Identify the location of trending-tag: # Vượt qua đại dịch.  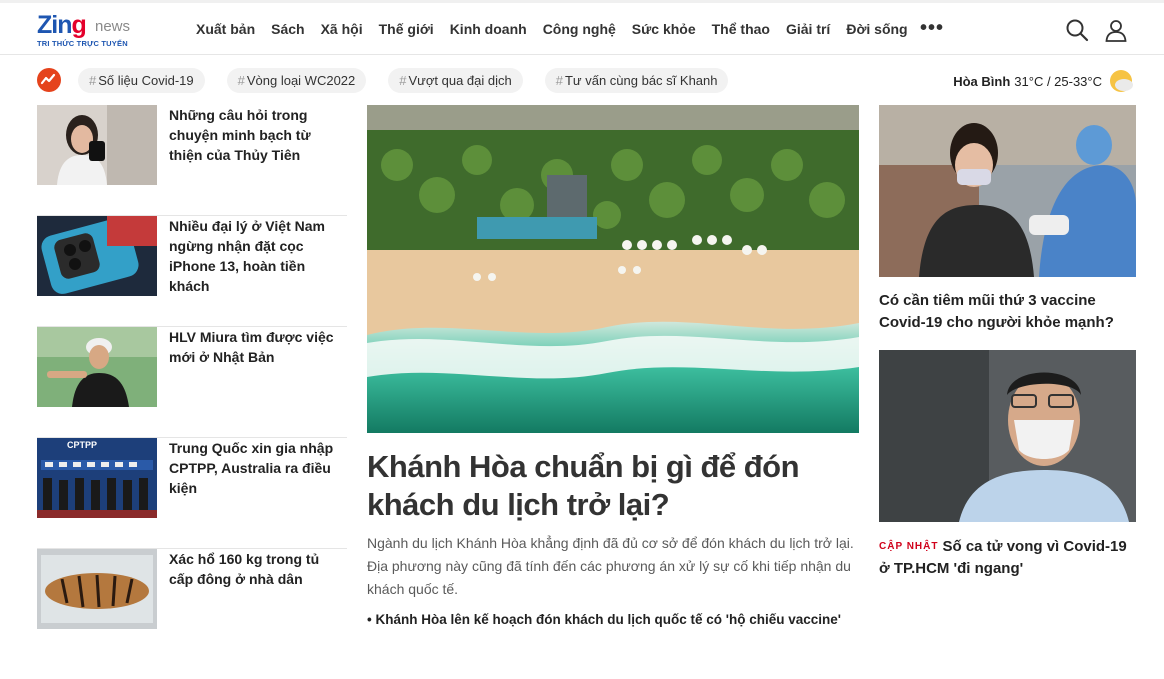
(455, 80).